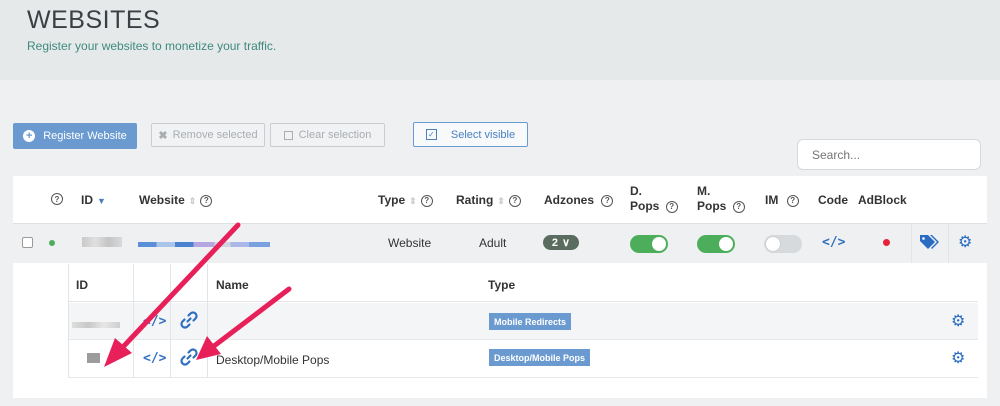 The image size is (1000, 406). What do you see at coordinates (530, 321) in the screenshot?
I see `type-badge: Mobile Redirects` at bounding box center [530, 321].